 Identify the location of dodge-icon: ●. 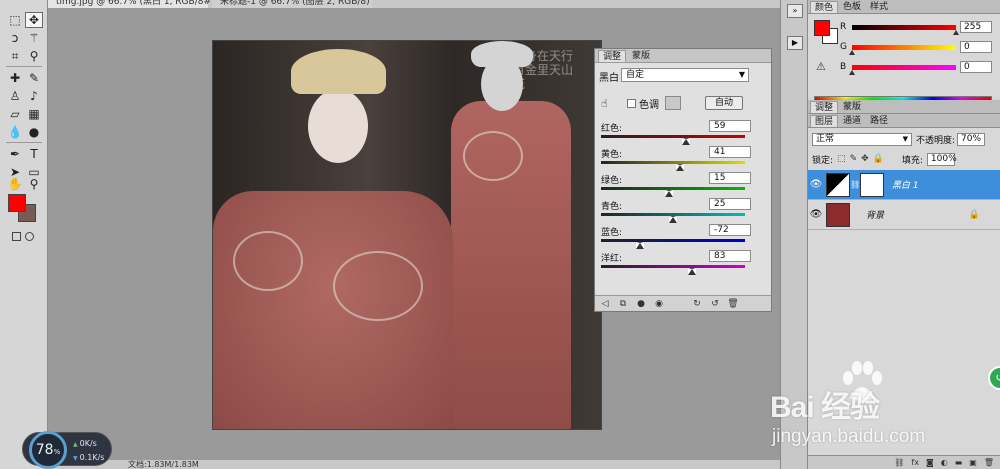
(34, 132).